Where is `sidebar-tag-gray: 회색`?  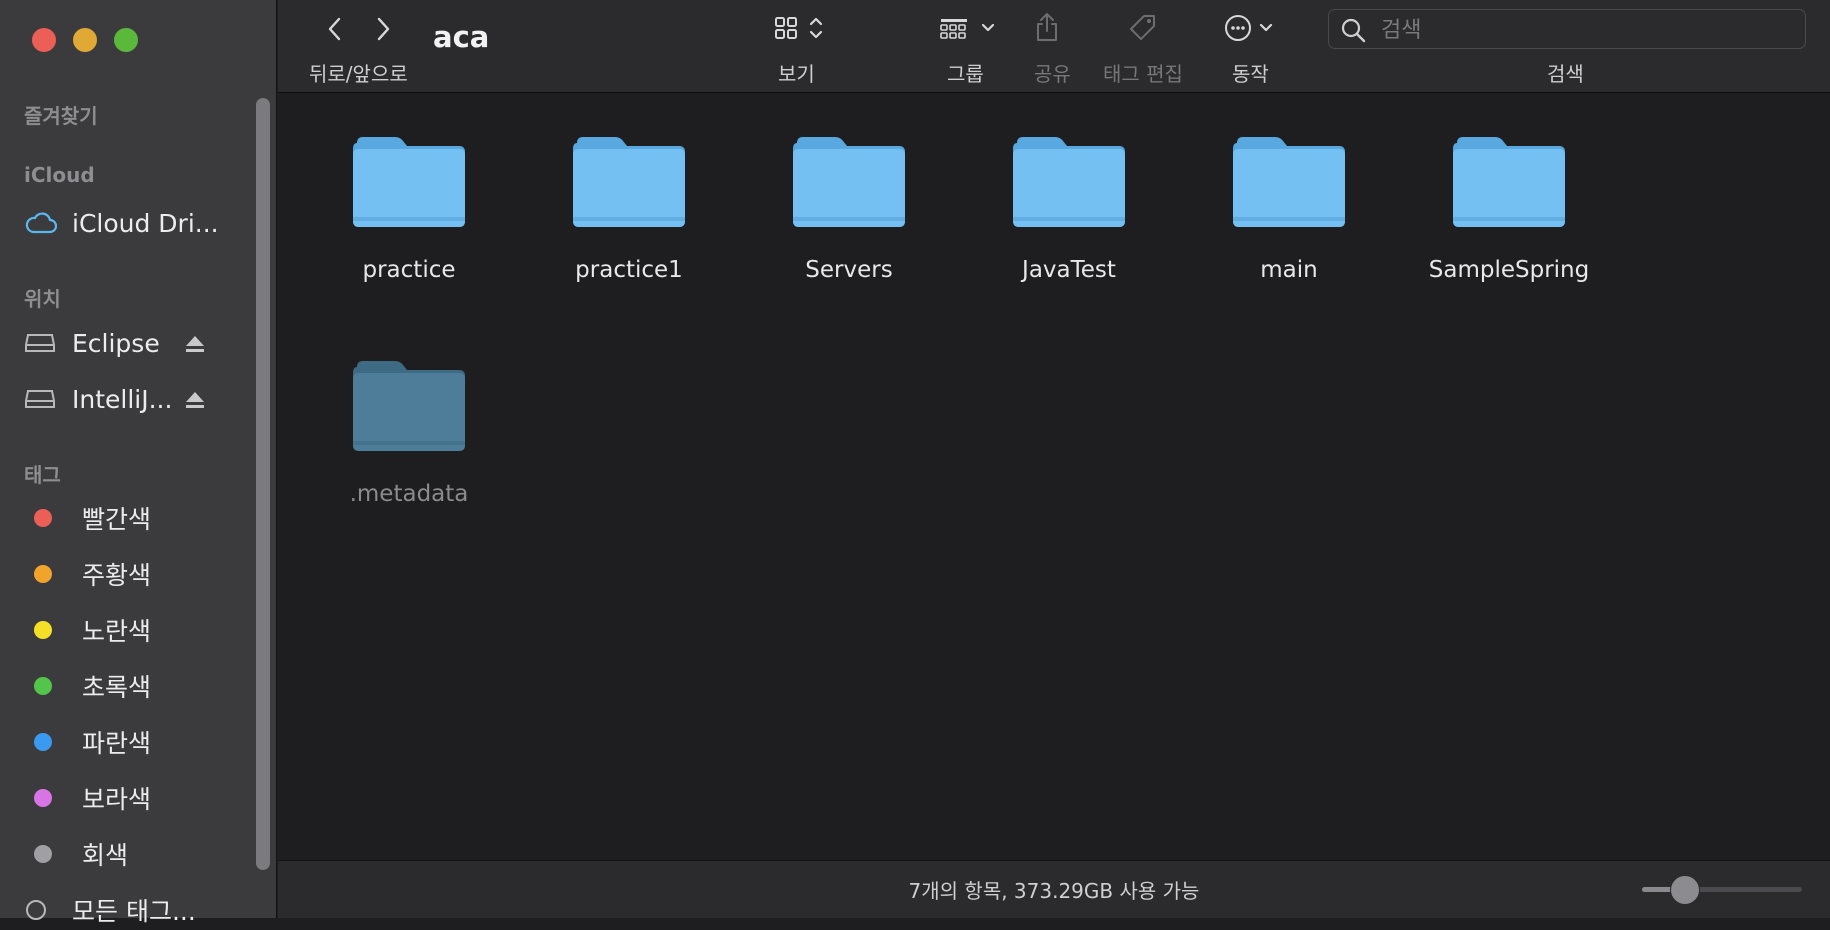 sidebar-tag-gray: 회색 is located at coordinates (124, 854).